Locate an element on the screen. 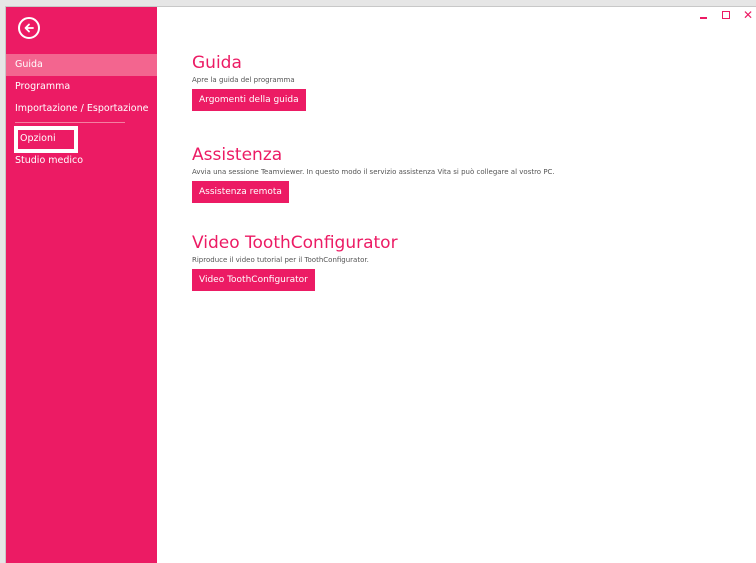  sidebar-item-importazione-esportazione: Importazione / Esportazione is located at coordinates (81, 109).